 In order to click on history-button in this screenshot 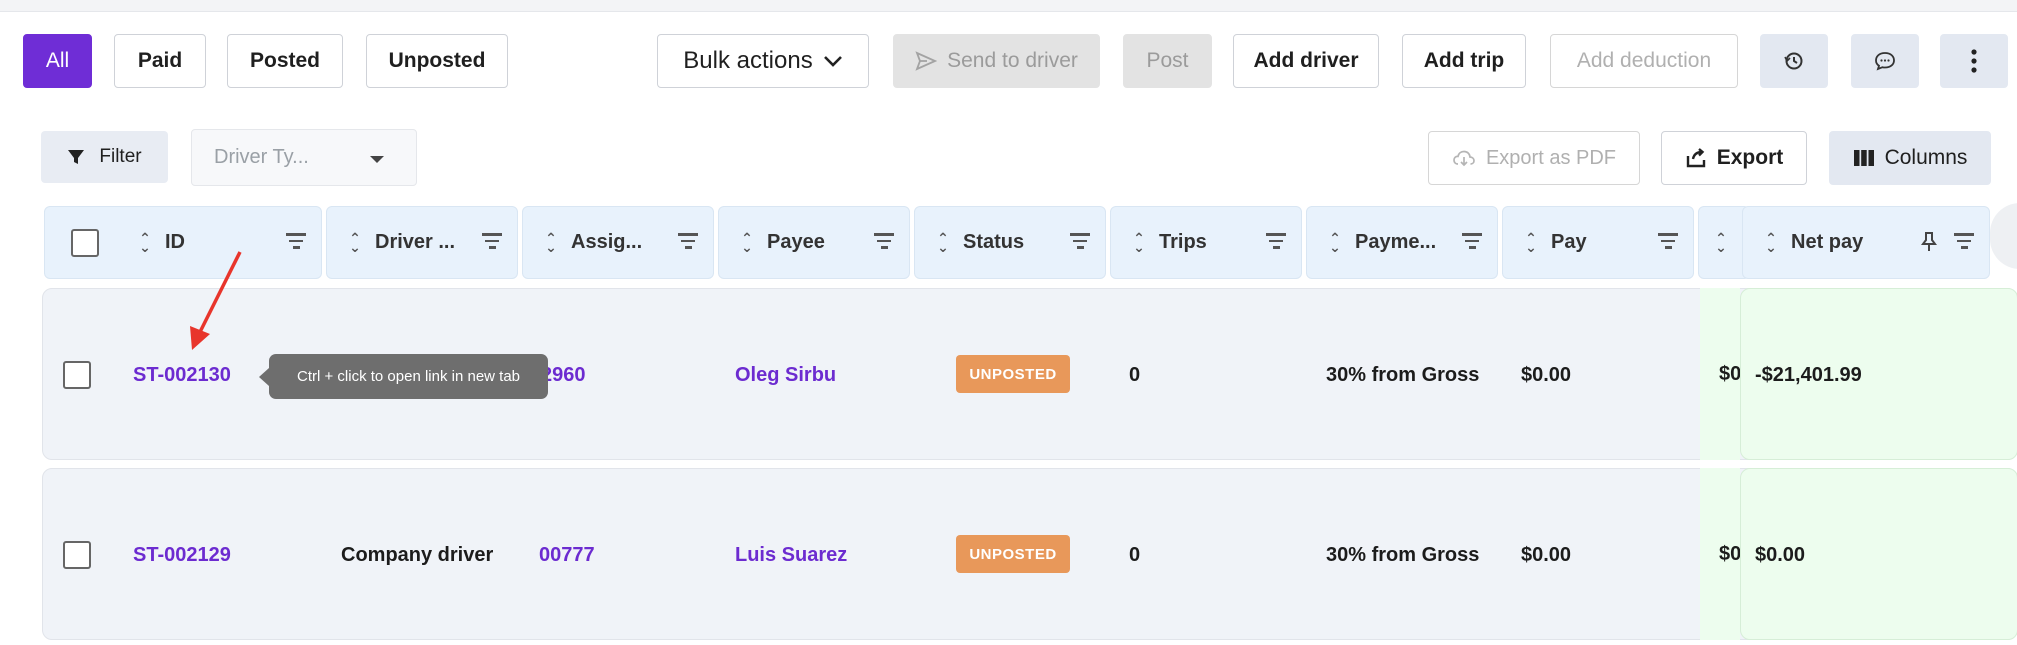, I will do `click(1794, 61)`.